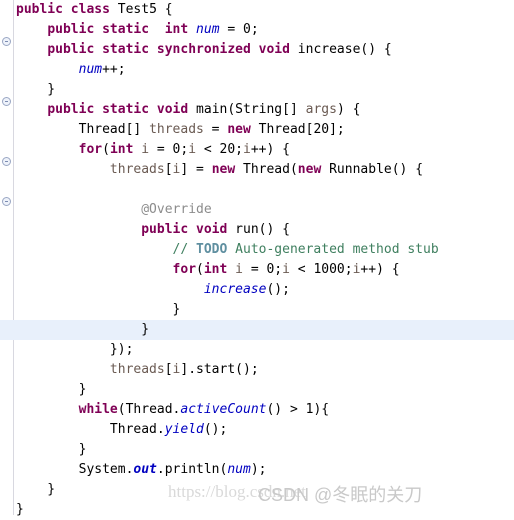 This screenshot has width=514, height=520. What do you see at coordinates (321, 109) in the screenshot?
I see `code-token: args` at bounding box center [321, 109].